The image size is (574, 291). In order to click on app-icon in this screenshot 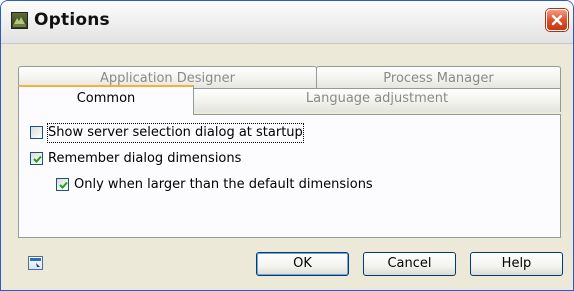, I will do `click(19, 20)`.